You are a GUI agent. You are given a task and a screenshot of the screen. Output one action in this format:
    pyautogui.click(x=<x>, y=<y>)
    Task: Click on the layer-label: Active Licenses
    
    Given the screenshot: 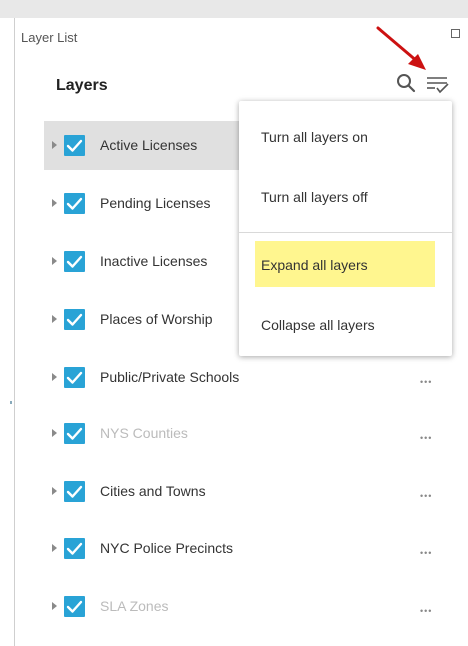 What is the action you would take?
    pyautogui.click(x=149, y=145)
    